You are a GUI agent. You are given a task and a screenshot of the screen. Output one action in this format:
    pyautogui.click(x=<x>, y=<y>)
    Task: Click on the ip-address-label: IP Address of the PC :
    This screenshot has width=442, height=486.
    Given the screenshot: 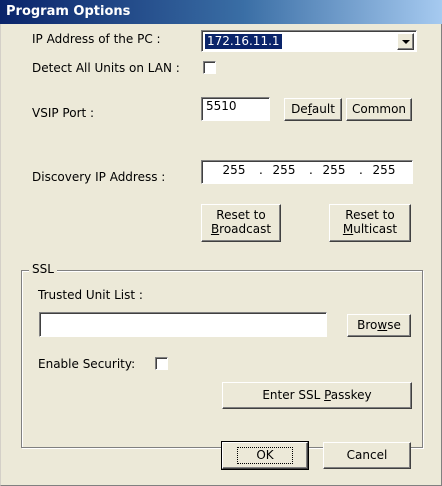 What is the action you would take?
    pyautogui.click(x=96, y=39)
    